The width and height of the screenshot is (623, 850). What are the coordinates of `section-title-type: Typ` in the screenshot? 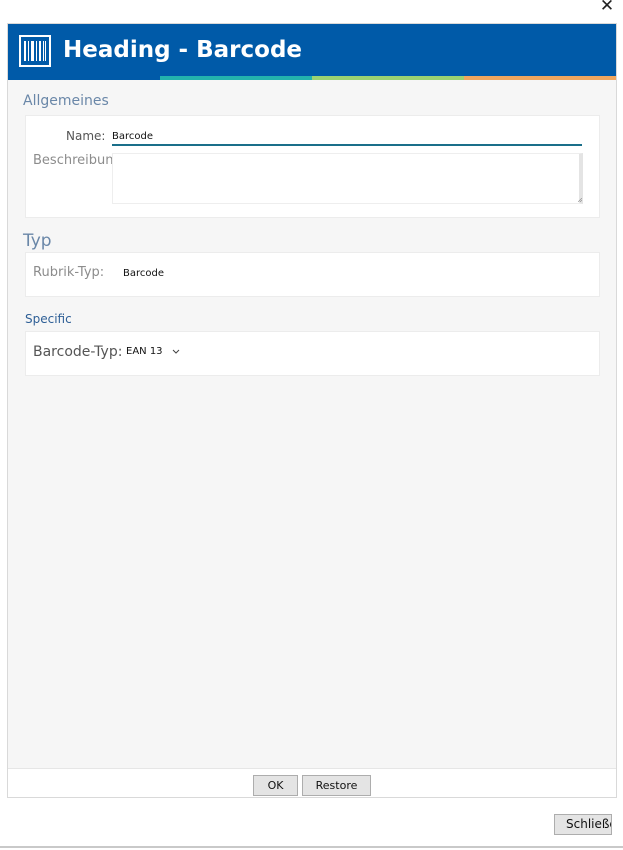 It's located at (37, 241).